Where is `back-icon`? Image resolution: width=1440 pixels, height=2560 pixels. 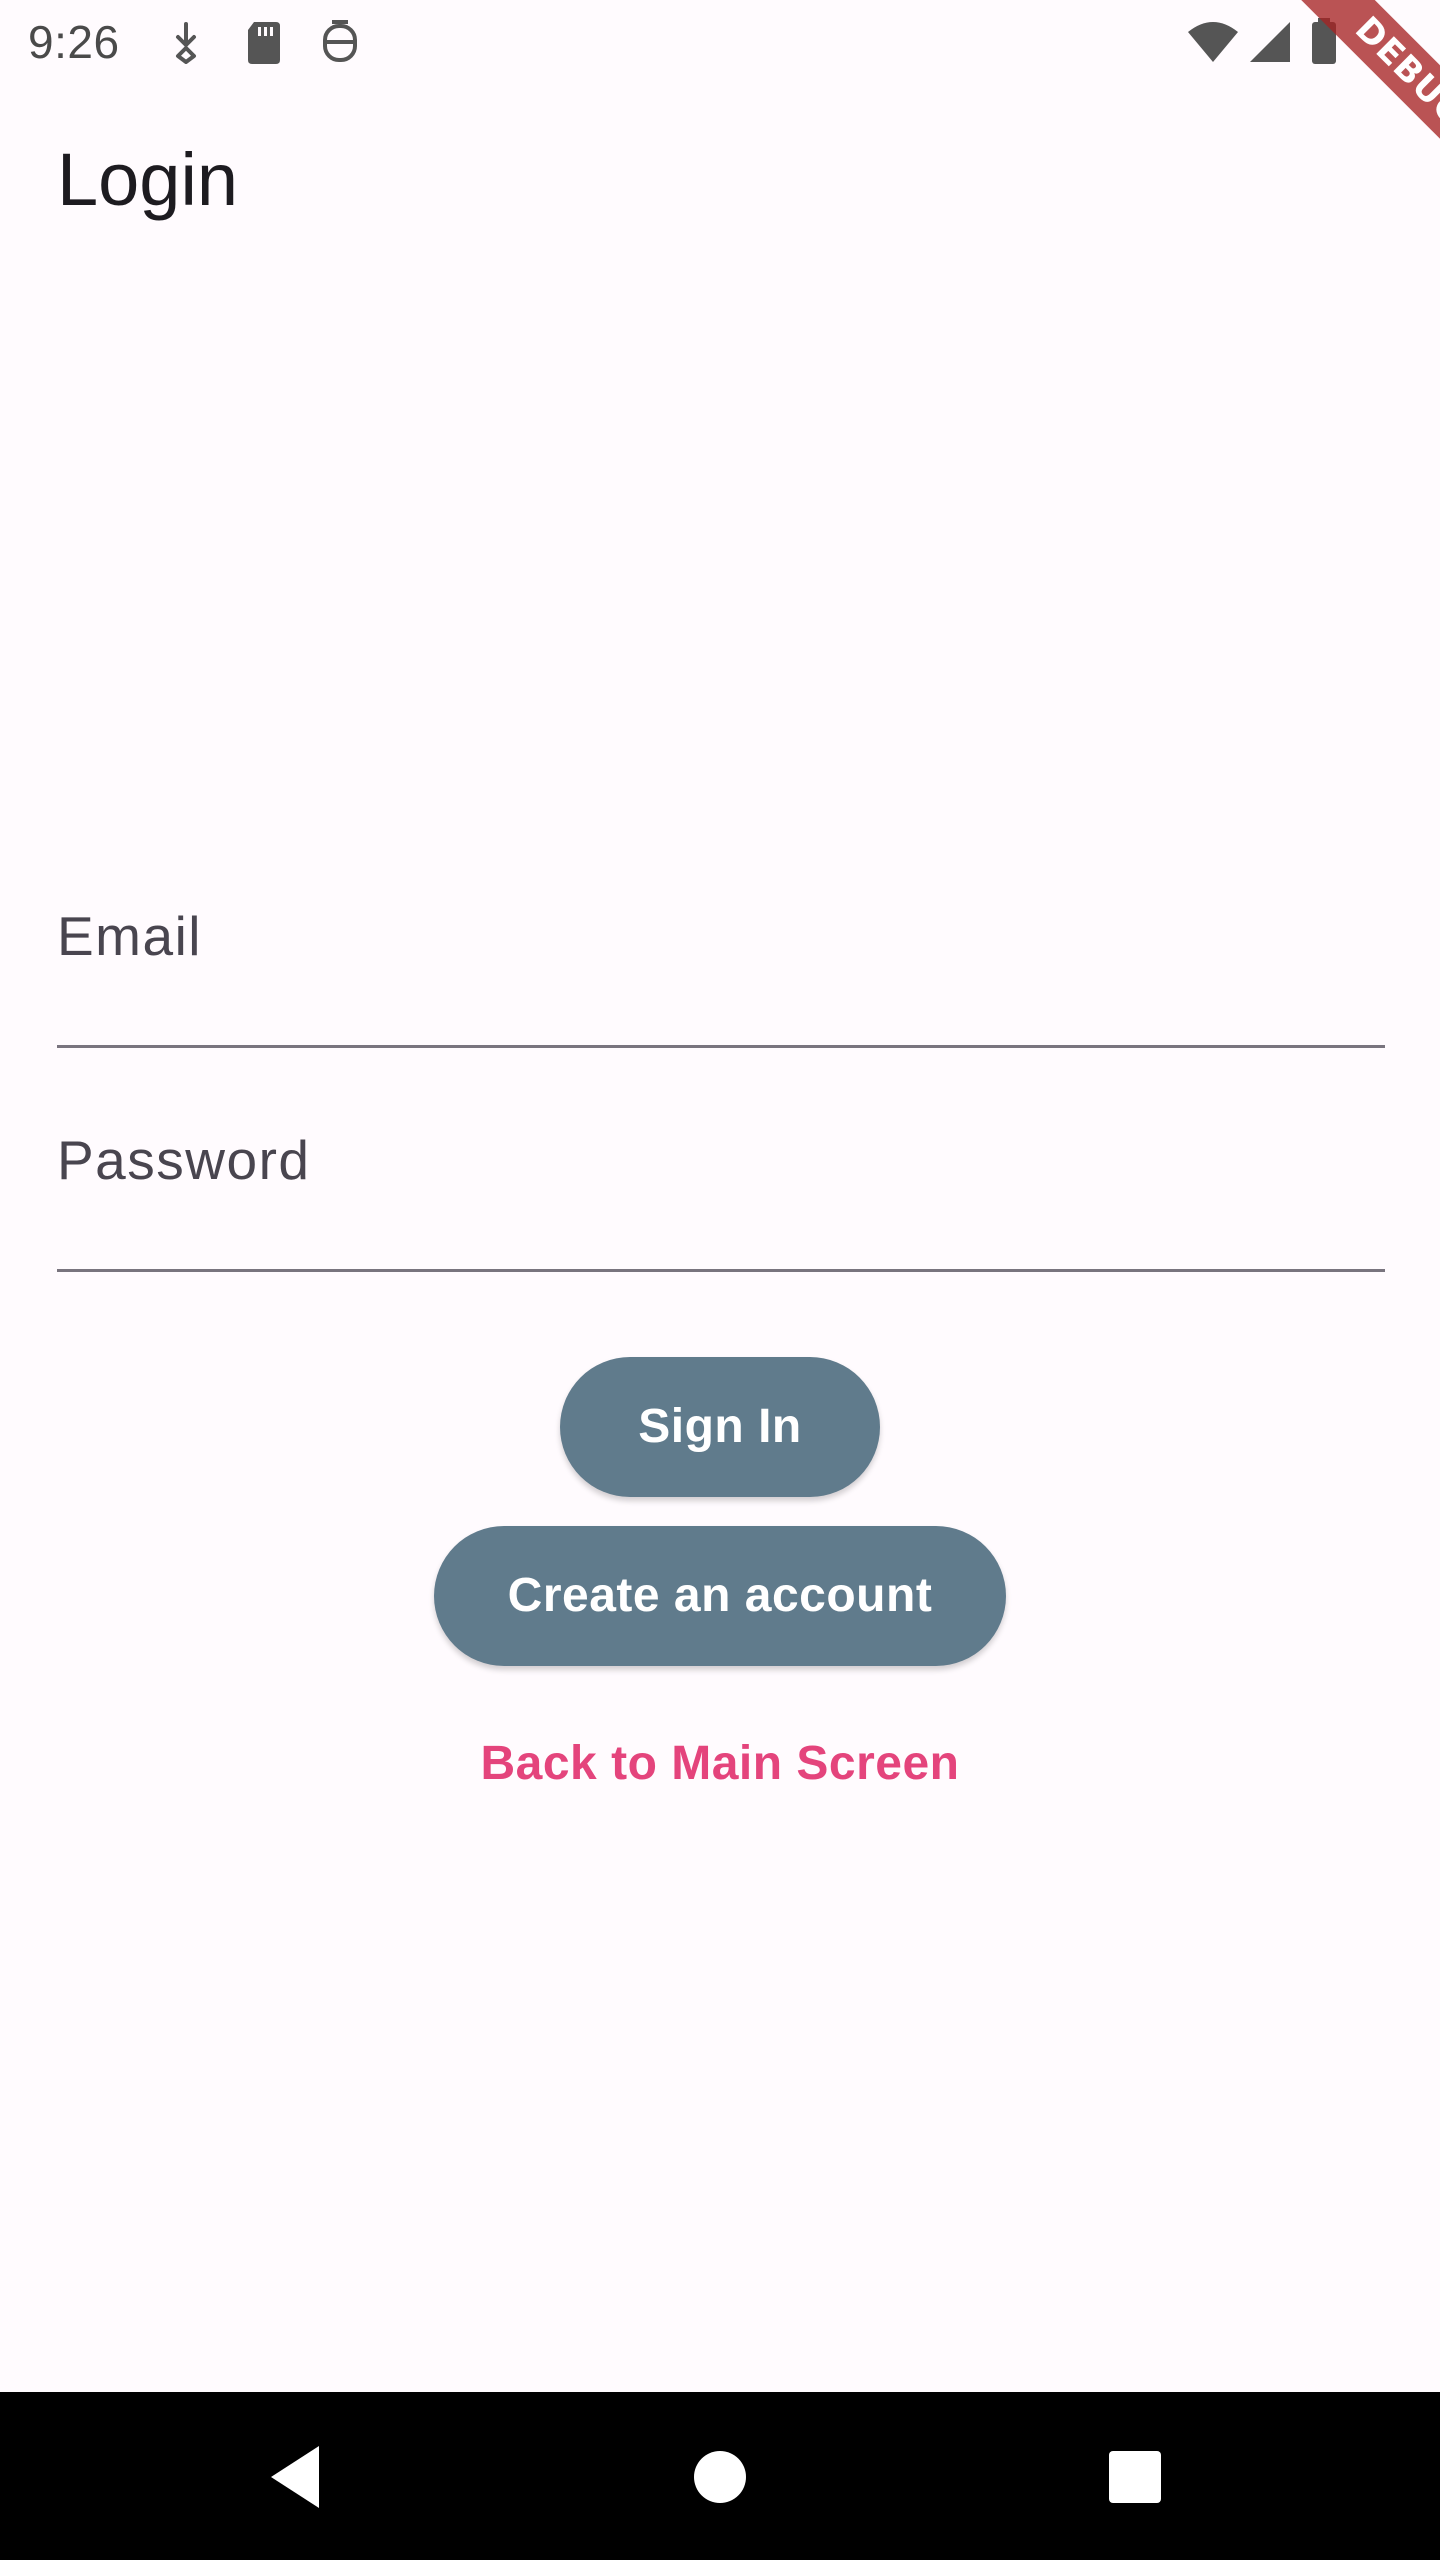
back-icon is located at coordinates (300, 2477).